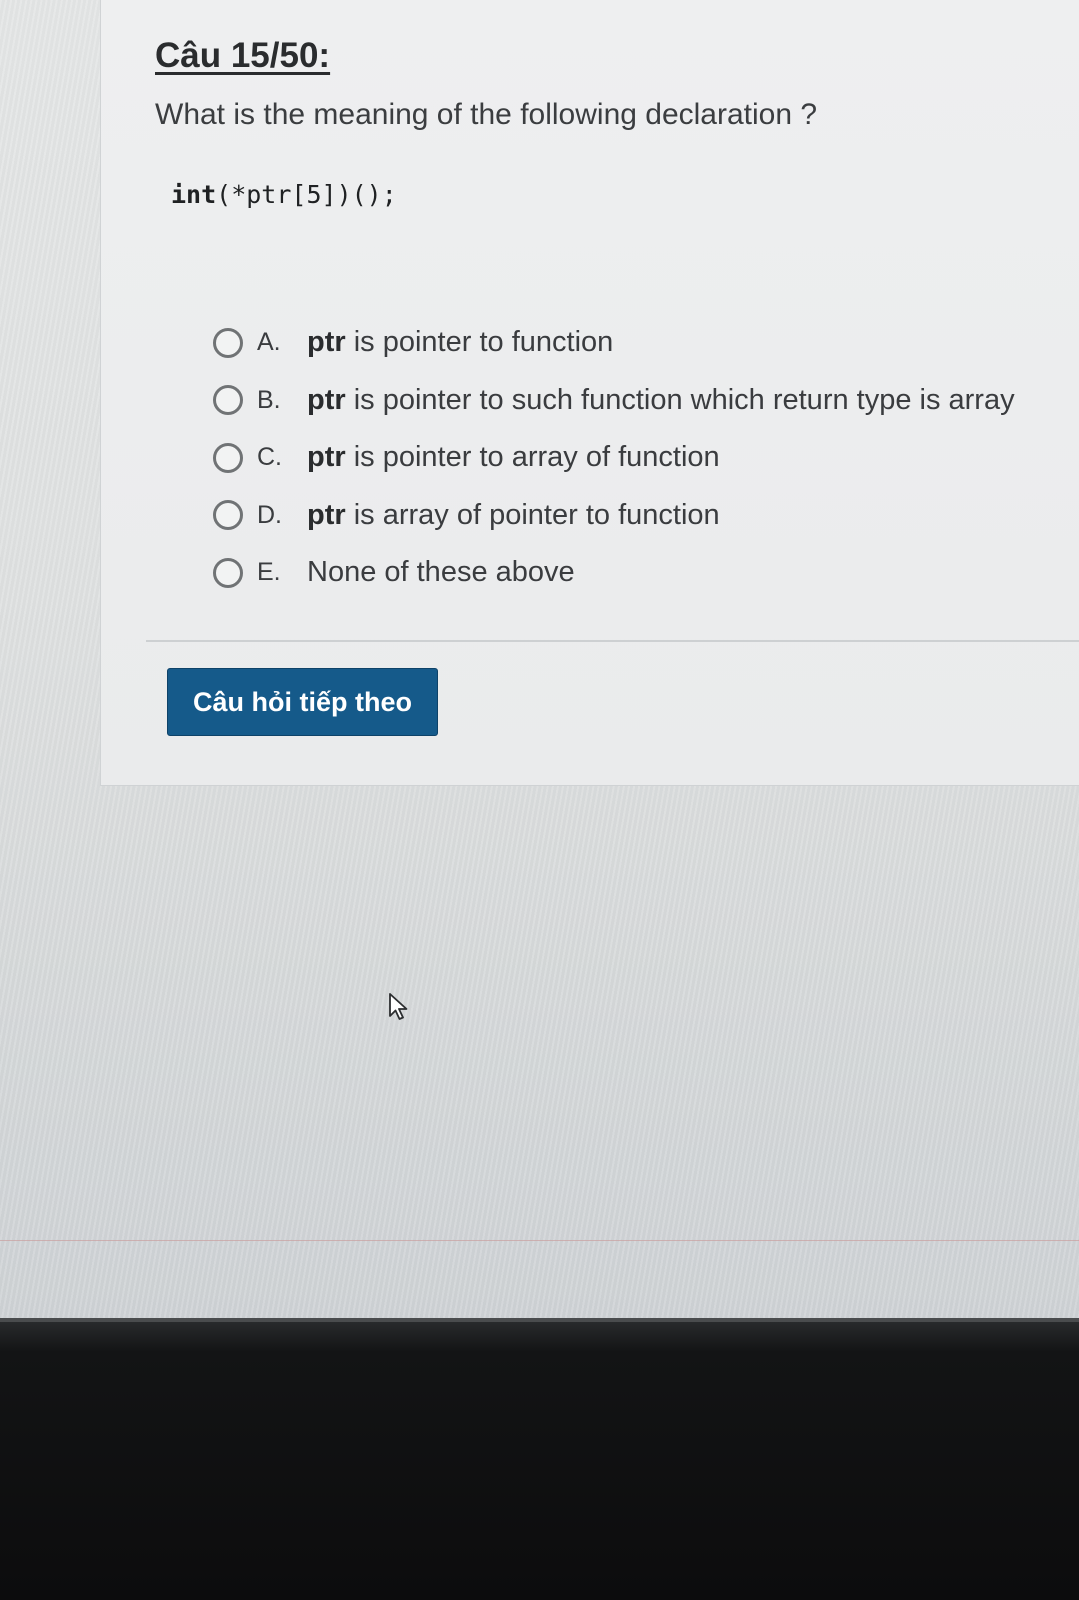  I want to click on option-text: is array of pointer to function, so click(532, 514).